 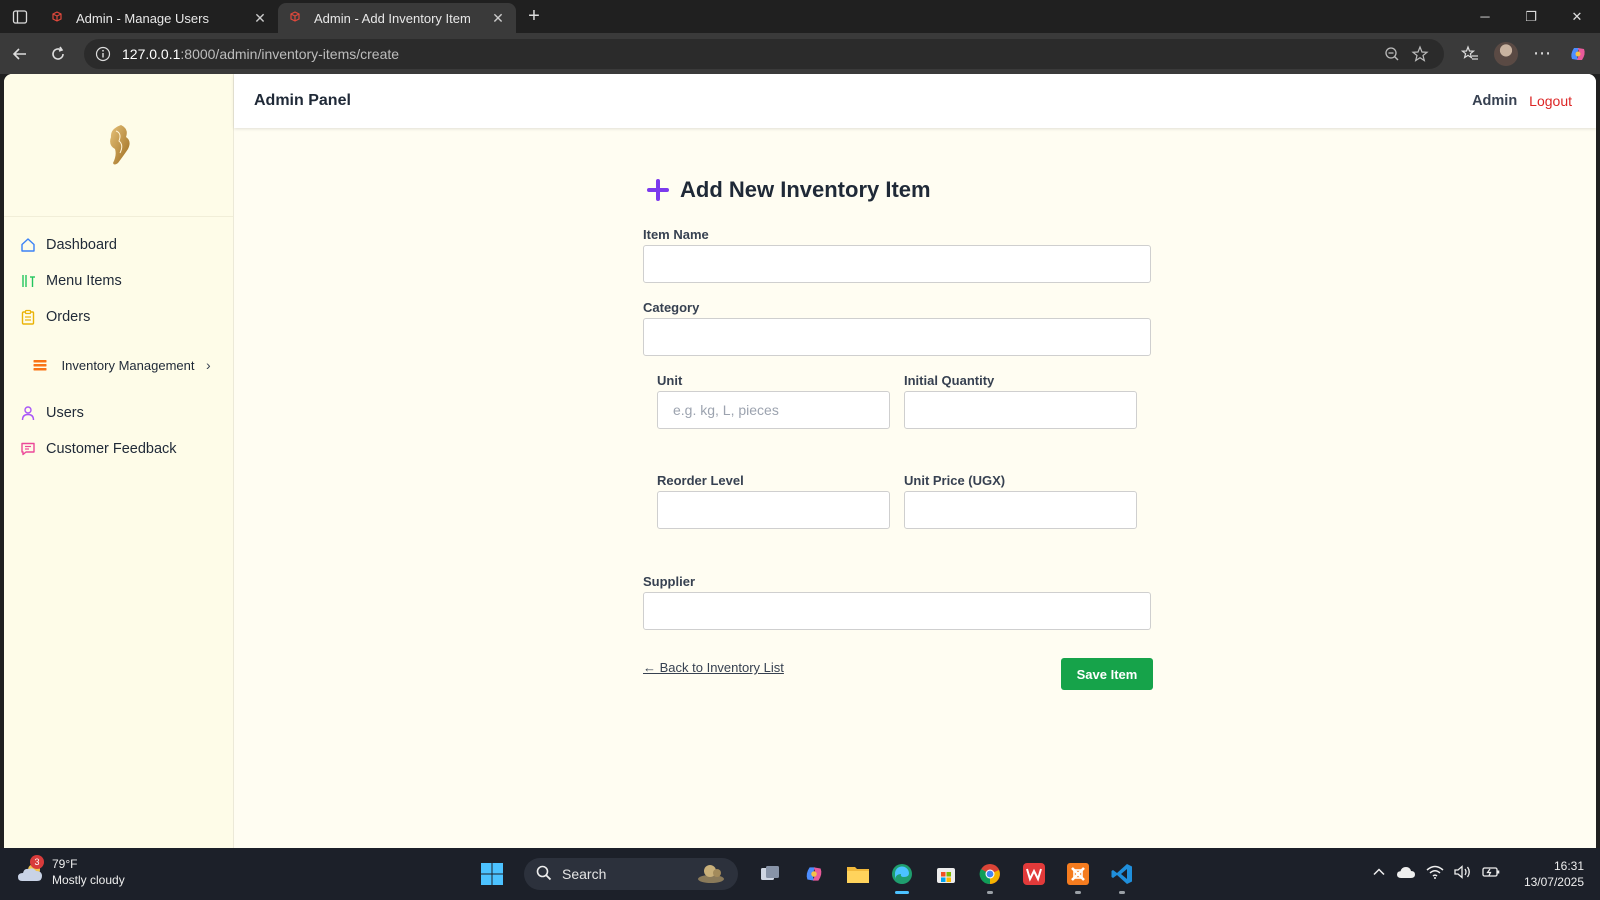 I want to click on unit-price-input, so click(x=1020, y=510).